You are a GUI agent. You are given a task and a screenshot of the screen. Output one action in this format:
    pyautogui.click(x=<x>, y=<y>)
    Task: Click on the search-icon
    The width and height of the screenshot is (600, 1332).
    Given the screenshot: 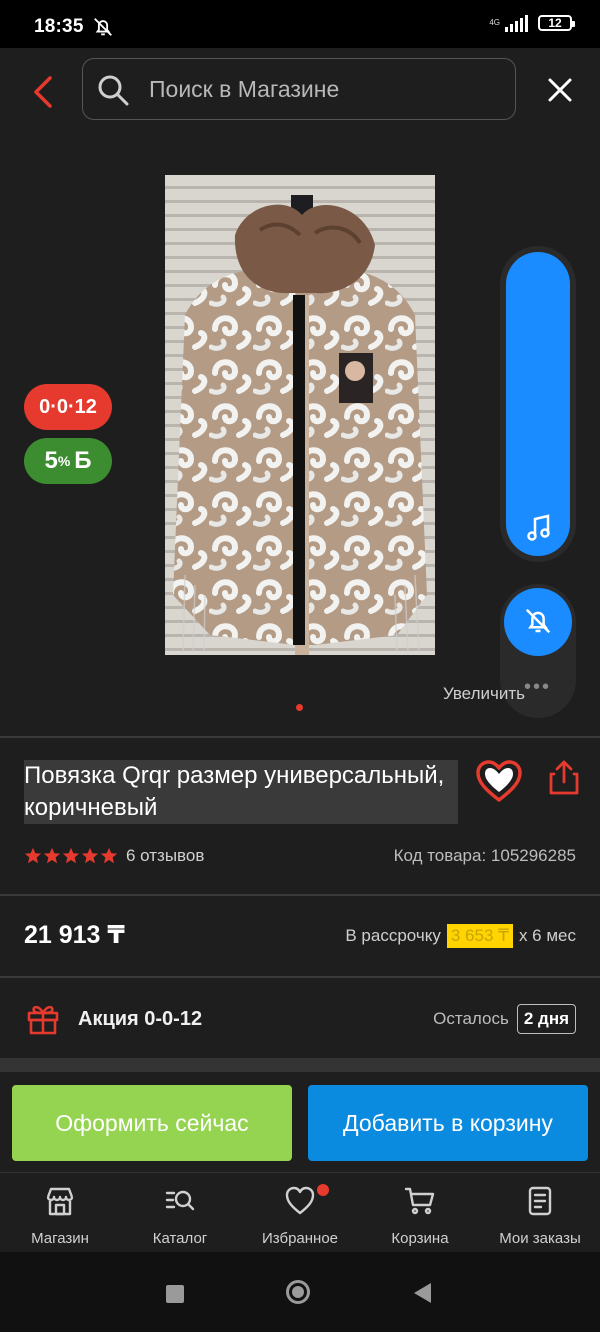 What is the action you would take?
    pyautogui.click(x=113, y=90)
    